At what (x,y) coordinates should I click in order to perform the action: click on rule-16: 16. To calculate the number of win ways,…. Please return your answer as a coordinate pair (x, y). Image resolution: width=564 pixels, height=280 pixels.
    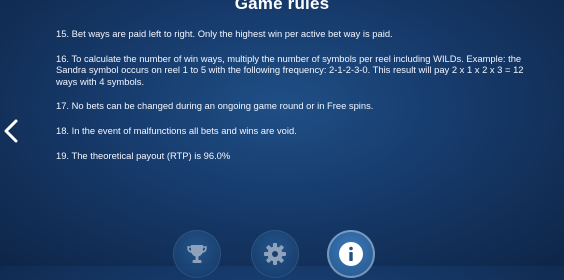
    Looking at the image, I should click on (290, 69).